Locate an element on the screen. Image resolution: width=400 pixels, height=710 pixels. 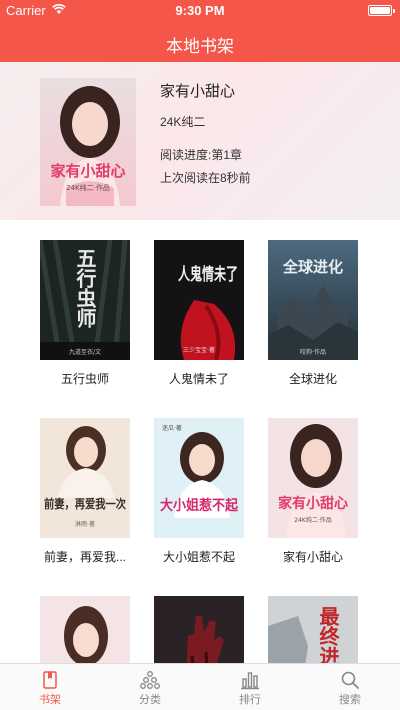
tab-bookshelf: 书架 is located at coordinates (50, 687).